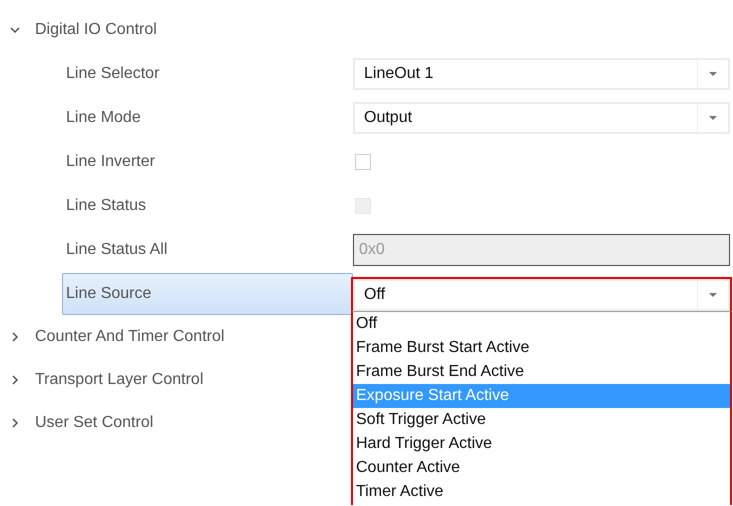 Image resolution: width=733 pixels, height=506 pixels. Describe the element at coordinates (119, 380) in the screenshot. I see `group-label: Transport Layer Control` at that location.